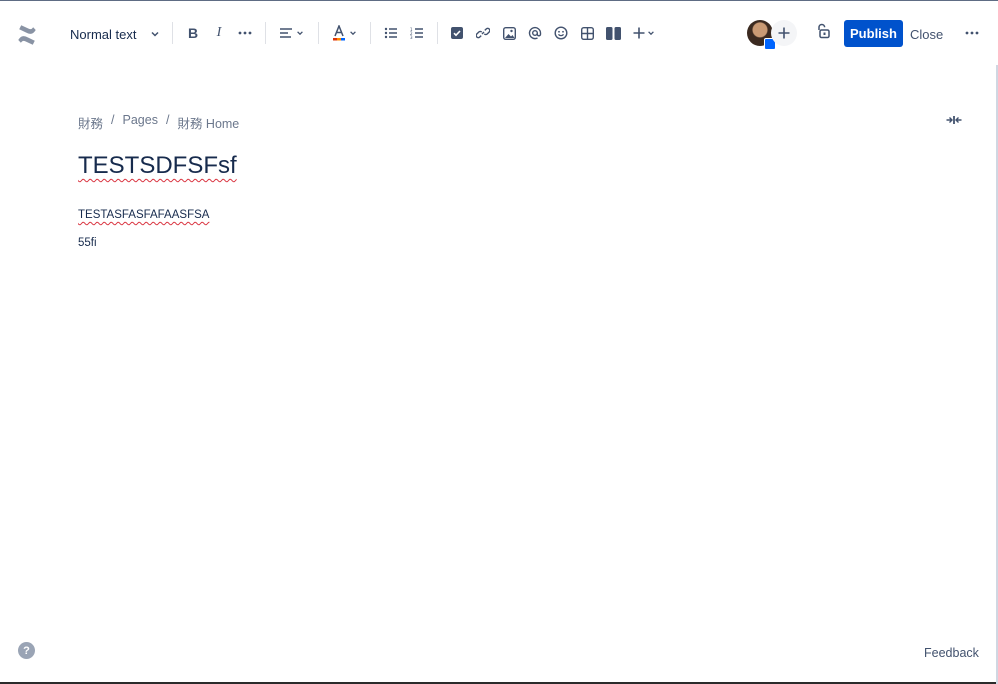 Image resolution: width=998 pixels, height=684 pixels. I want to click on bullet-list-icon, so click(390, 33).